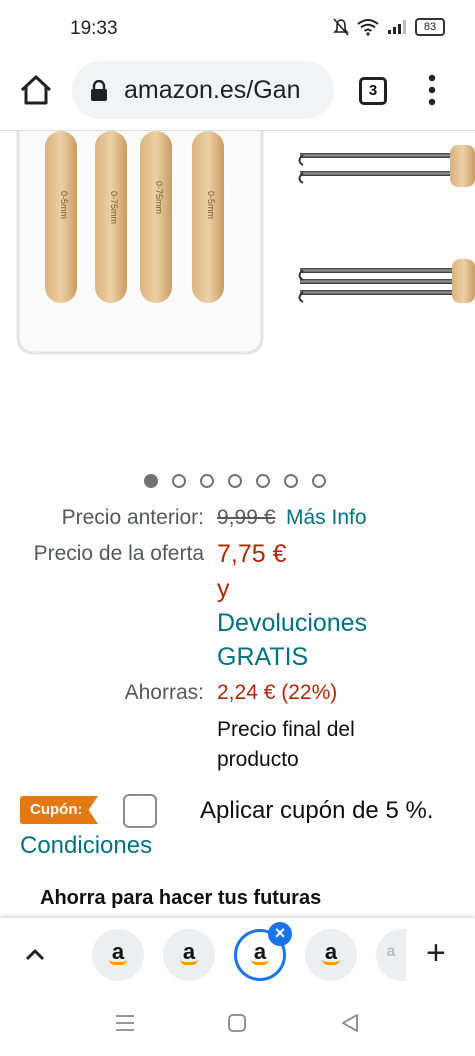  Describe the element at coordinates (350, 1023) in the screenshot. I see `back-nav-icon` at that location.